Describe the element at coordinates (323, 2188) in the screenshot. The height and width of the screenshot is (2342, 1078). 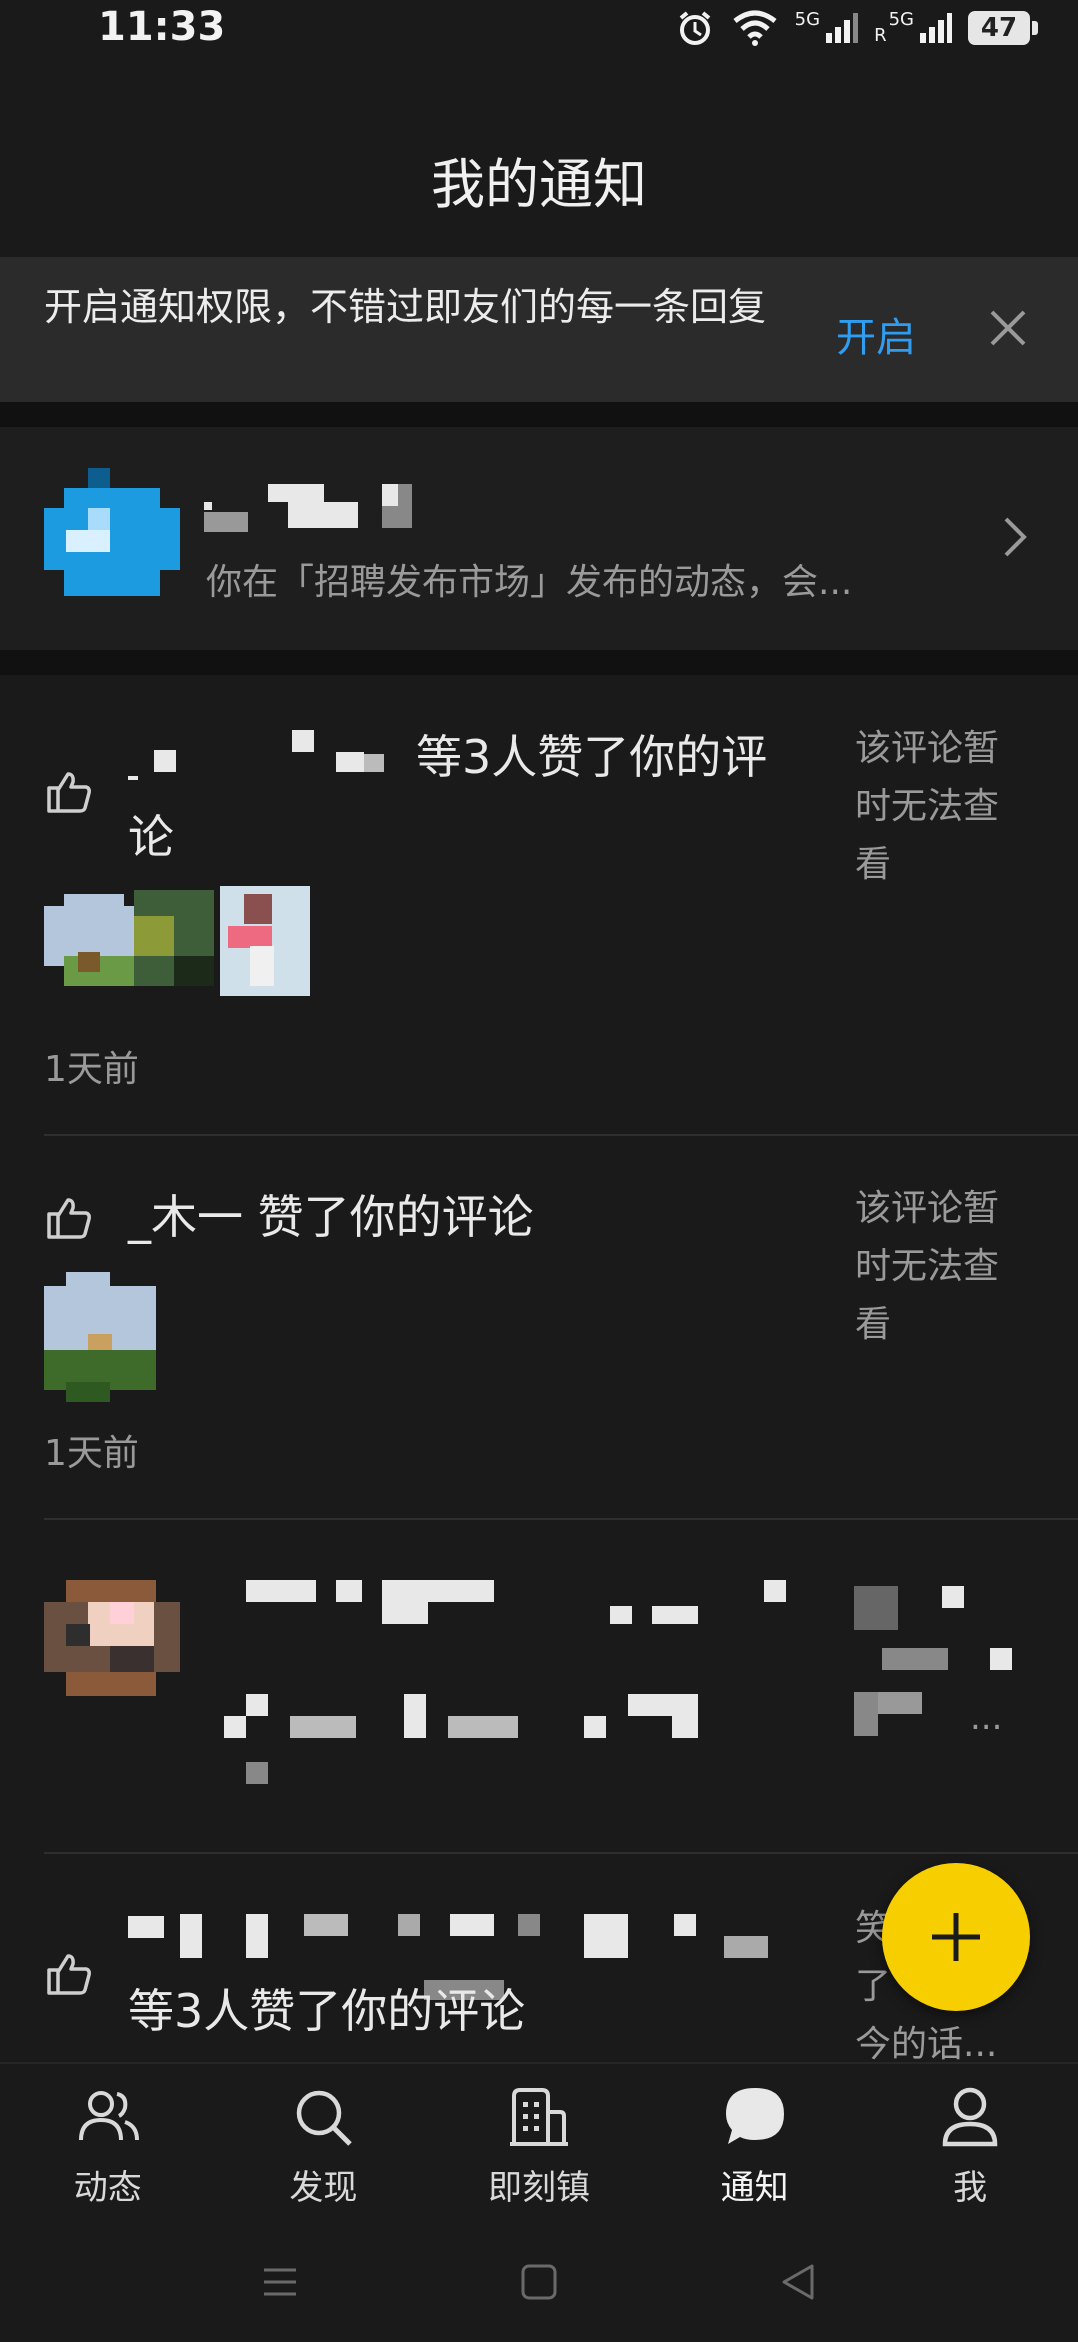
I see `nav-label: 发现` at that location.